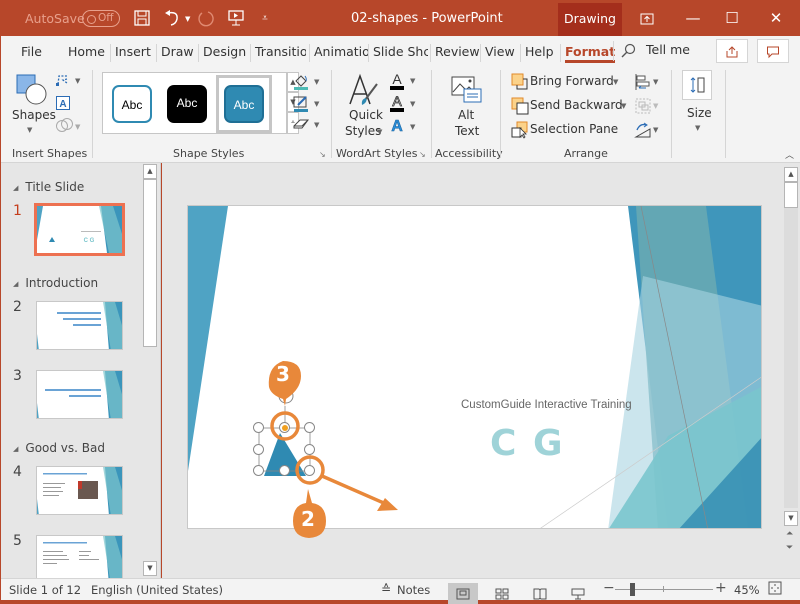 The image size is (800, 604). What do you see at coordinates (455, 53) in the screenshot?
I see `tab-review: Review` at bounding box center [455, 53].